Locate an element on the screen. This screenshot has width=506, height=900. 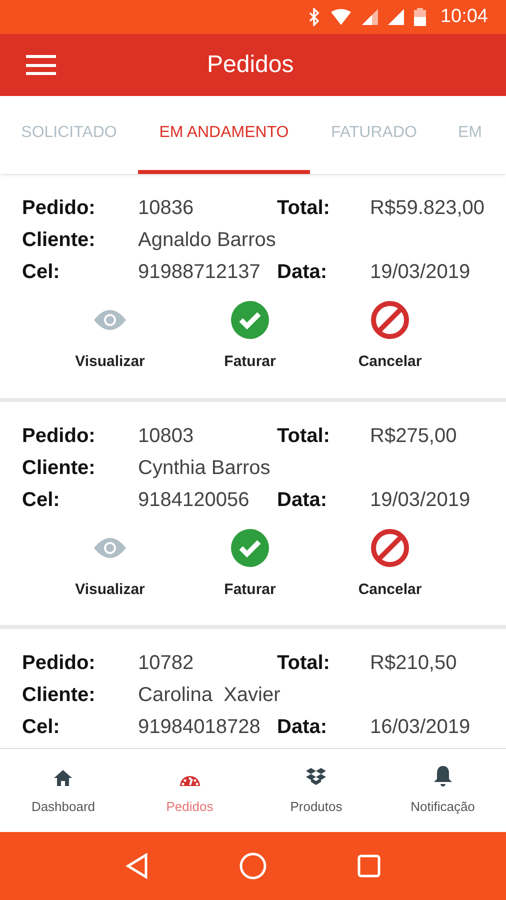
menu-button is located at coordinates (42, 65).